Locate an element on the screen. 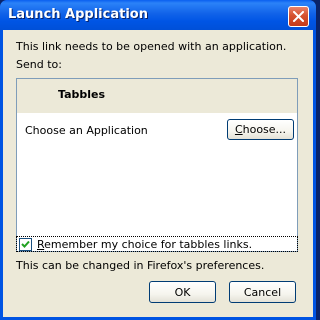 The height and width of the screenshot is (320, 320). remember-choice-checkbox is located at coordinates (25, 244).